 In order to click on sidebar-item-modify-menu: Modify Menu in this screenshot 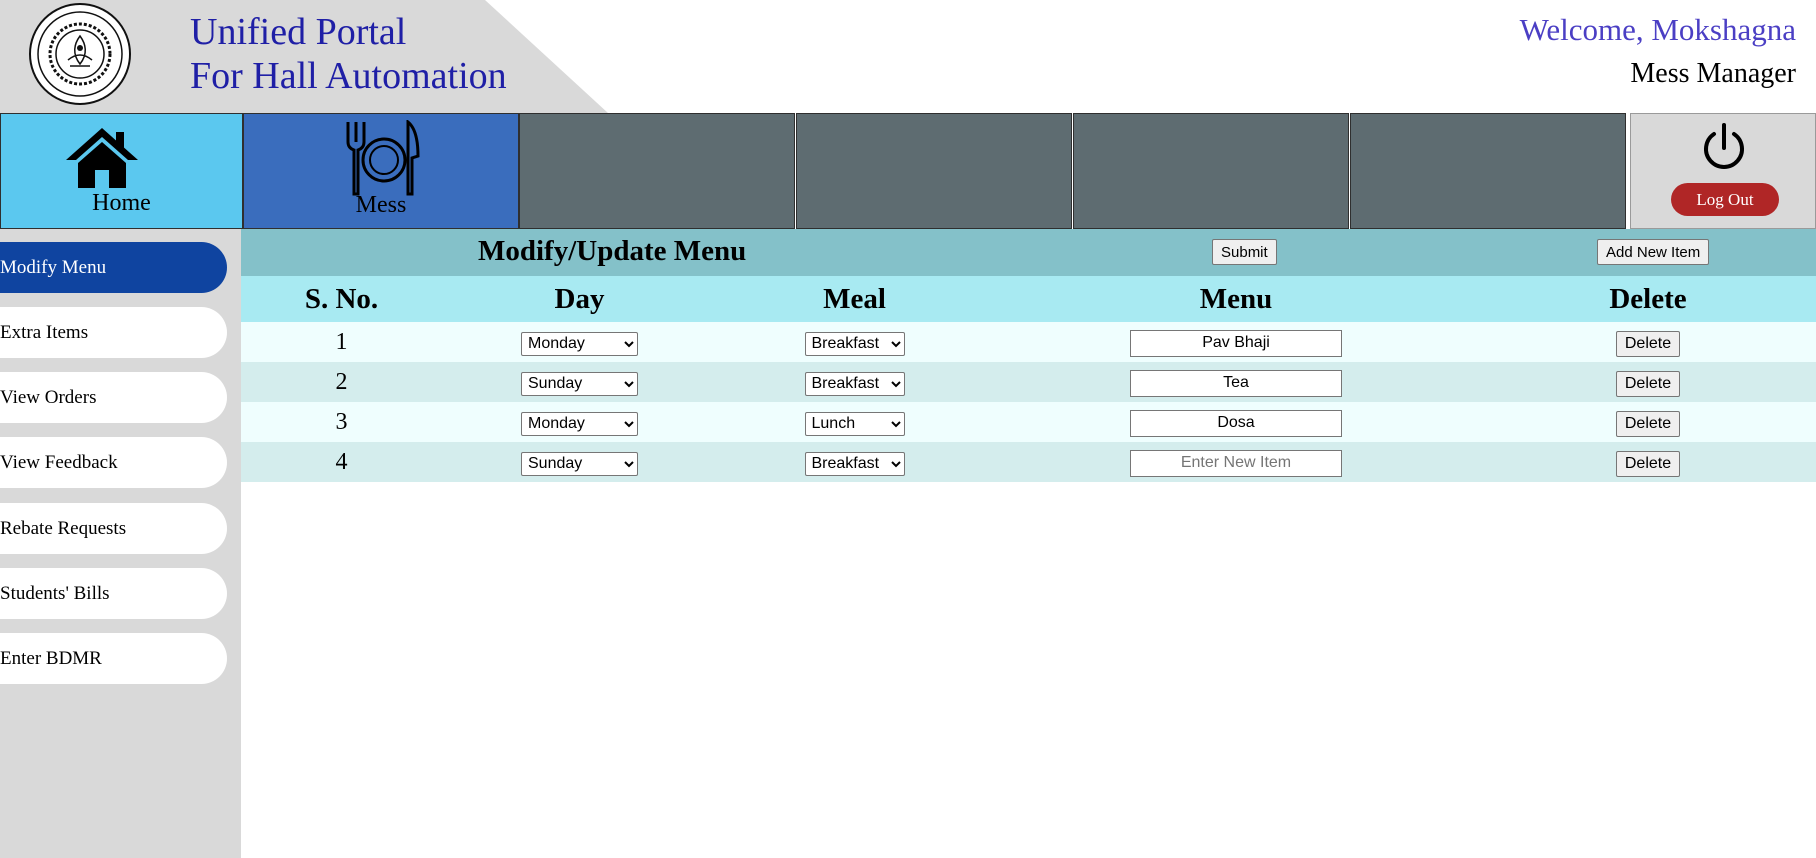, I will do `click(113, 267)`.